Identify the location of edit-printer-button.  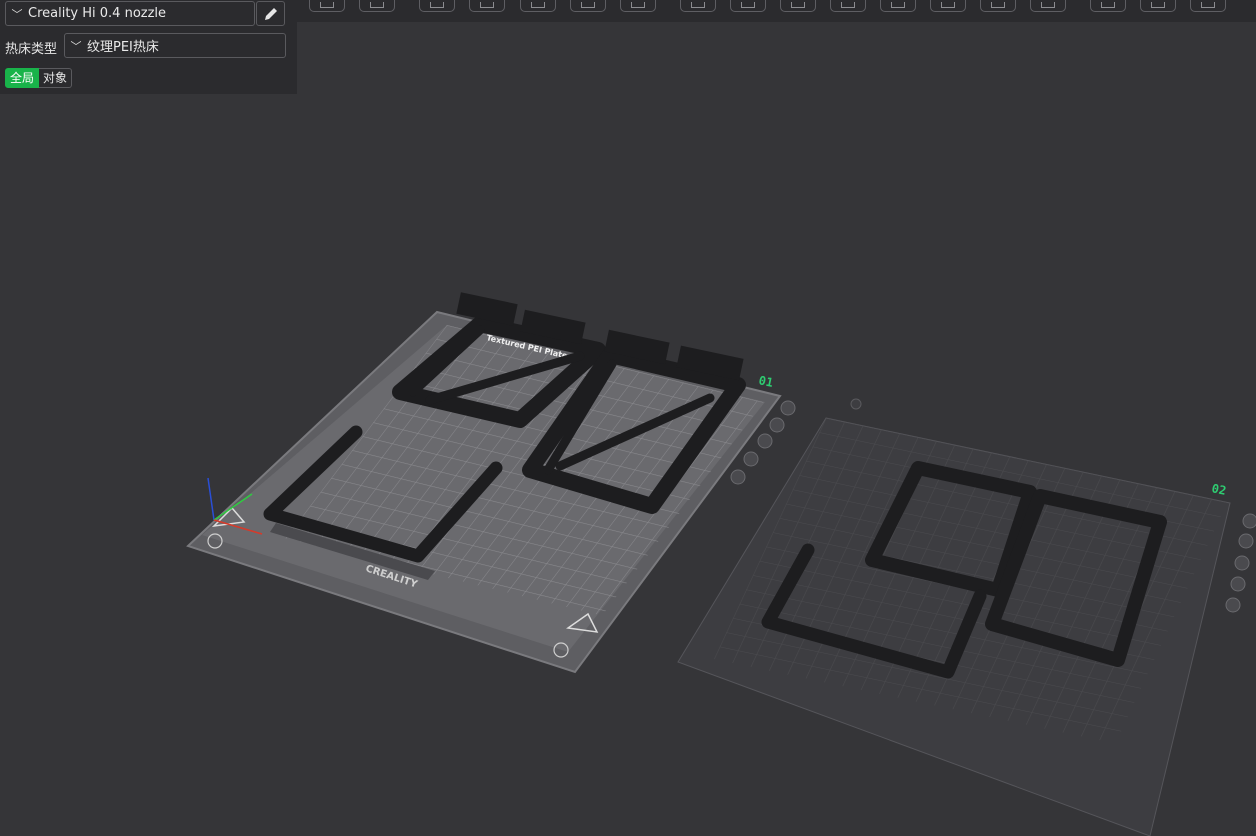
(270, 13).